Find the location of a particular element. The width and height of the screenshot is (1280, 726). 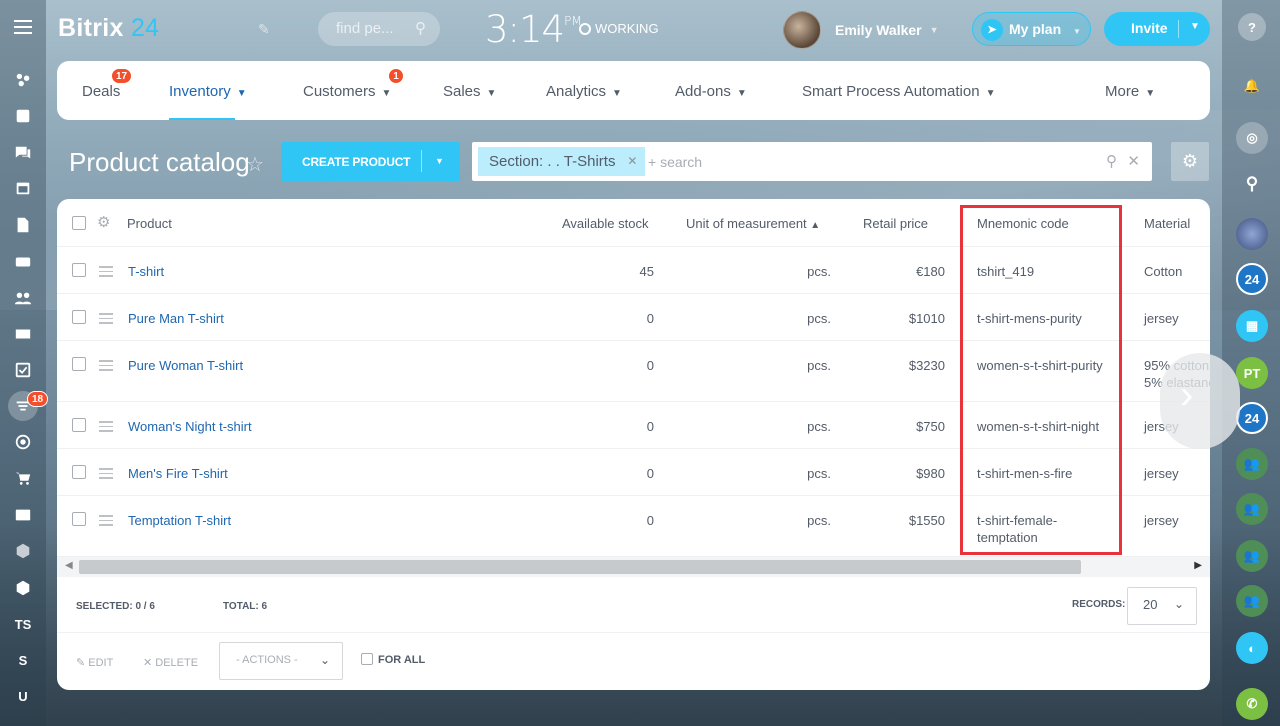

records-per-page-select: 20 ⌄ is located at coordinates (1162, 606).